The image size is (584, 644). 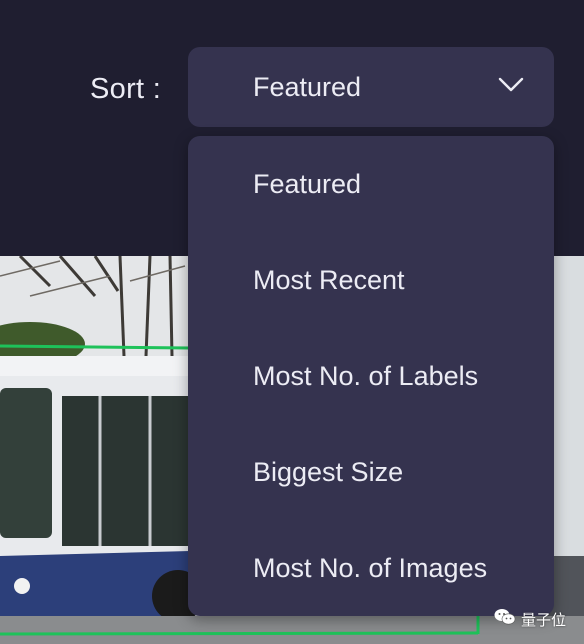 What do you see at coordinates (366, 376) in the screenshot?
I see `sort-option-label: Most No. of Labels` at bounding box center [366, 376].